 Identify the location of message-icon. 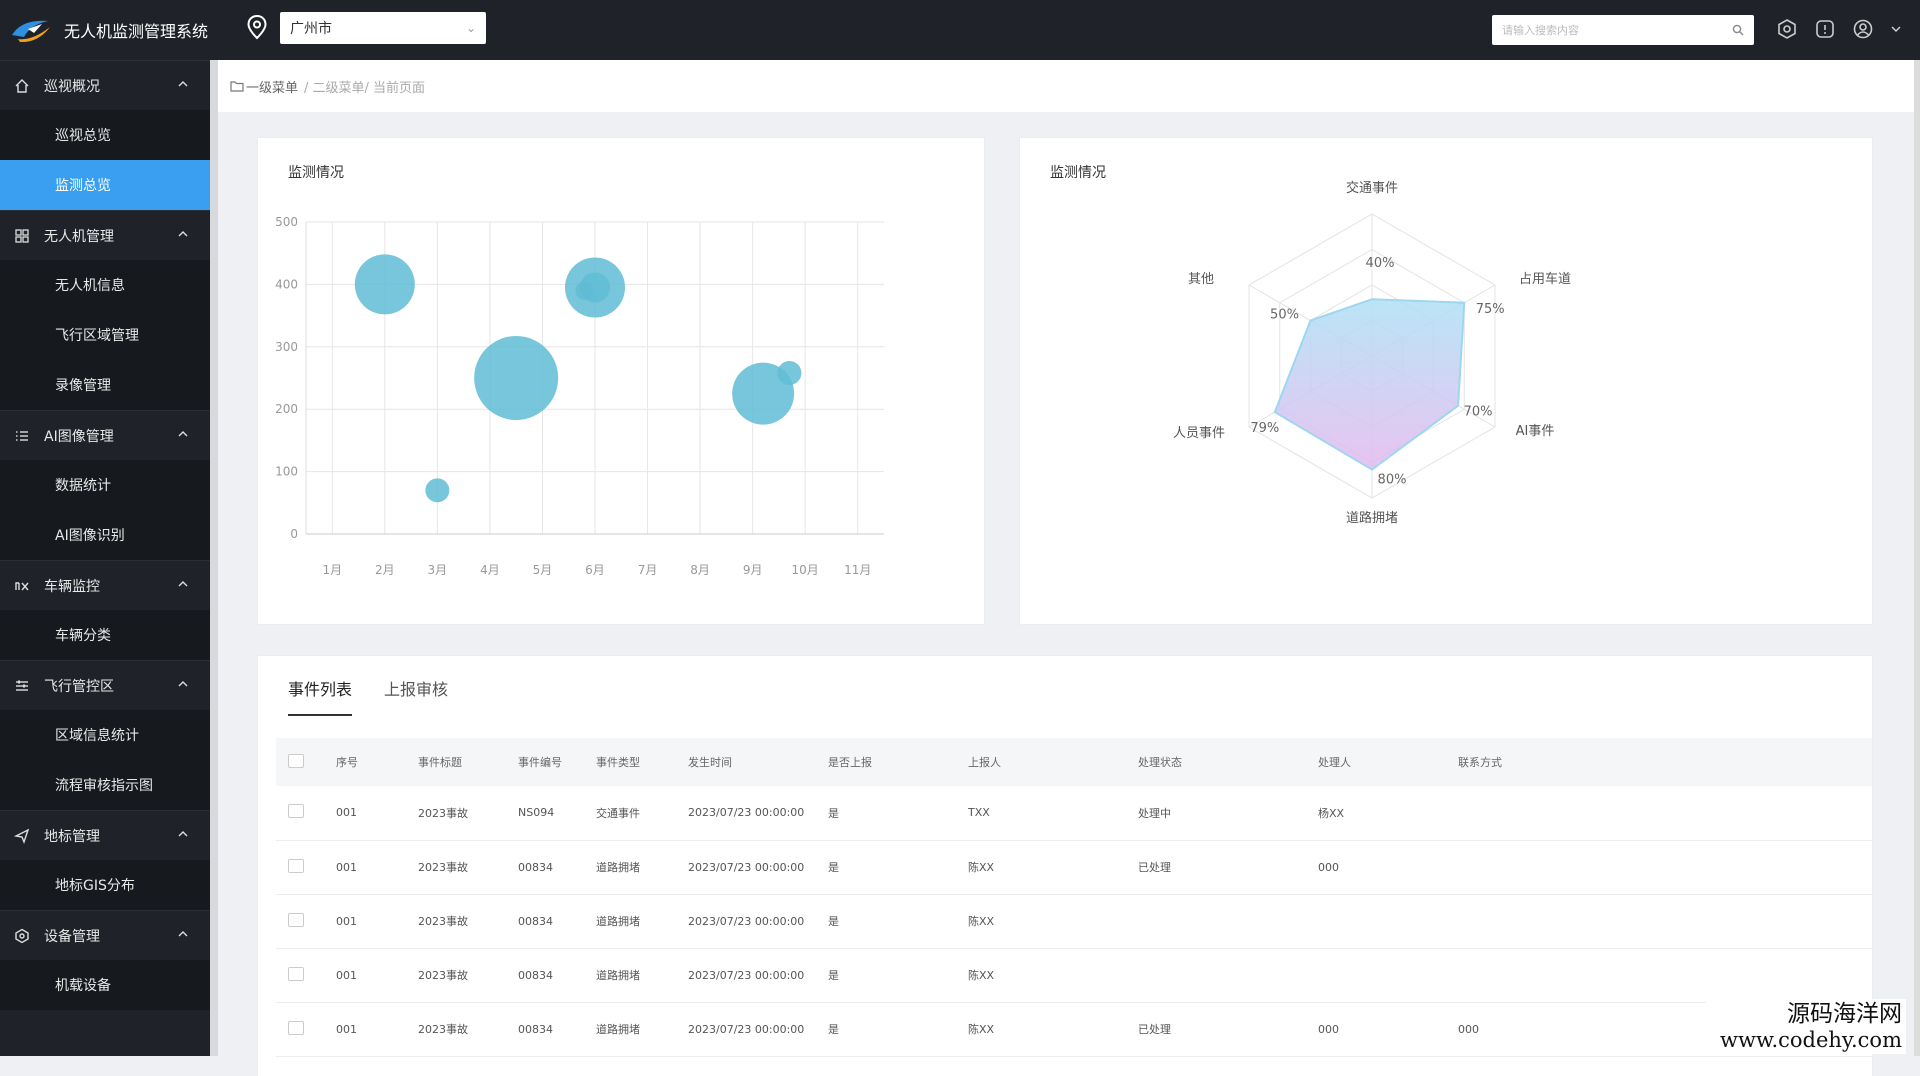
(1825, 29).